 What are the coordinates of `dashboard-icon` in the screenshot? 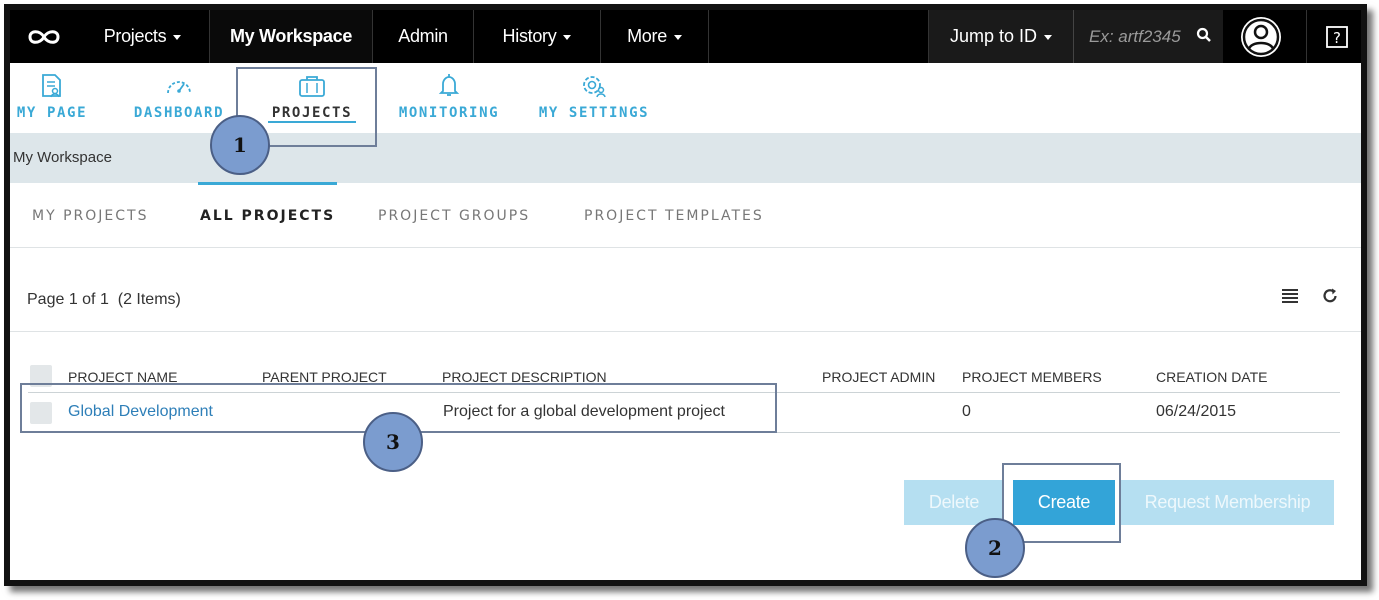 It's located at (179, 86).